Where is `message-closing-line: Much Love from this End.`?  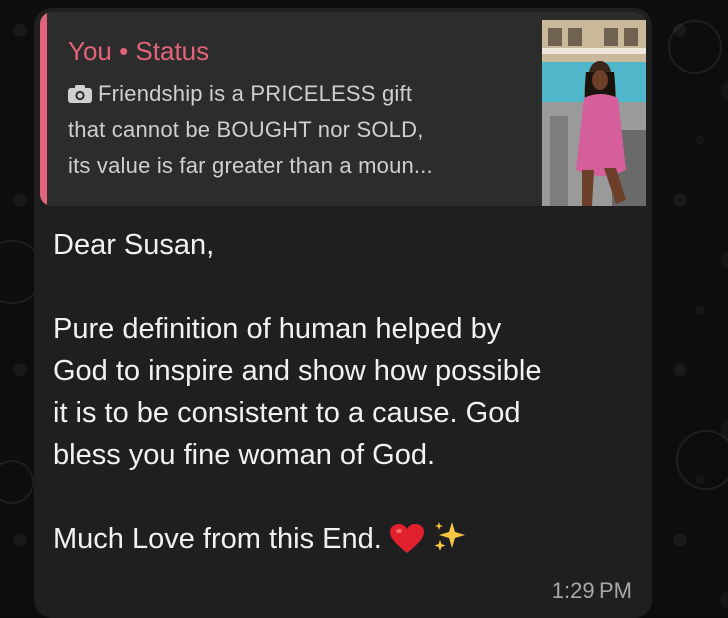 message-closing-line: Much Love from this End. is located at coordinates (343, 542).